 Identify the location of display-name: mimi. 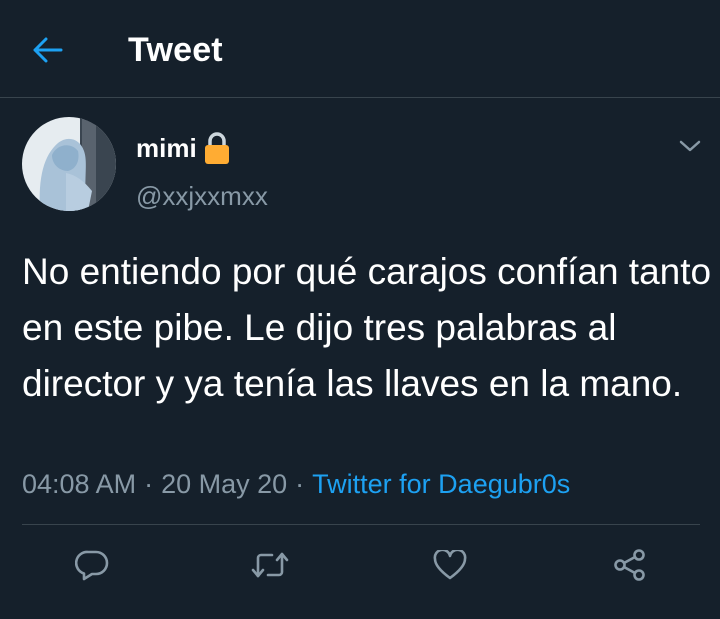
(183, 148).